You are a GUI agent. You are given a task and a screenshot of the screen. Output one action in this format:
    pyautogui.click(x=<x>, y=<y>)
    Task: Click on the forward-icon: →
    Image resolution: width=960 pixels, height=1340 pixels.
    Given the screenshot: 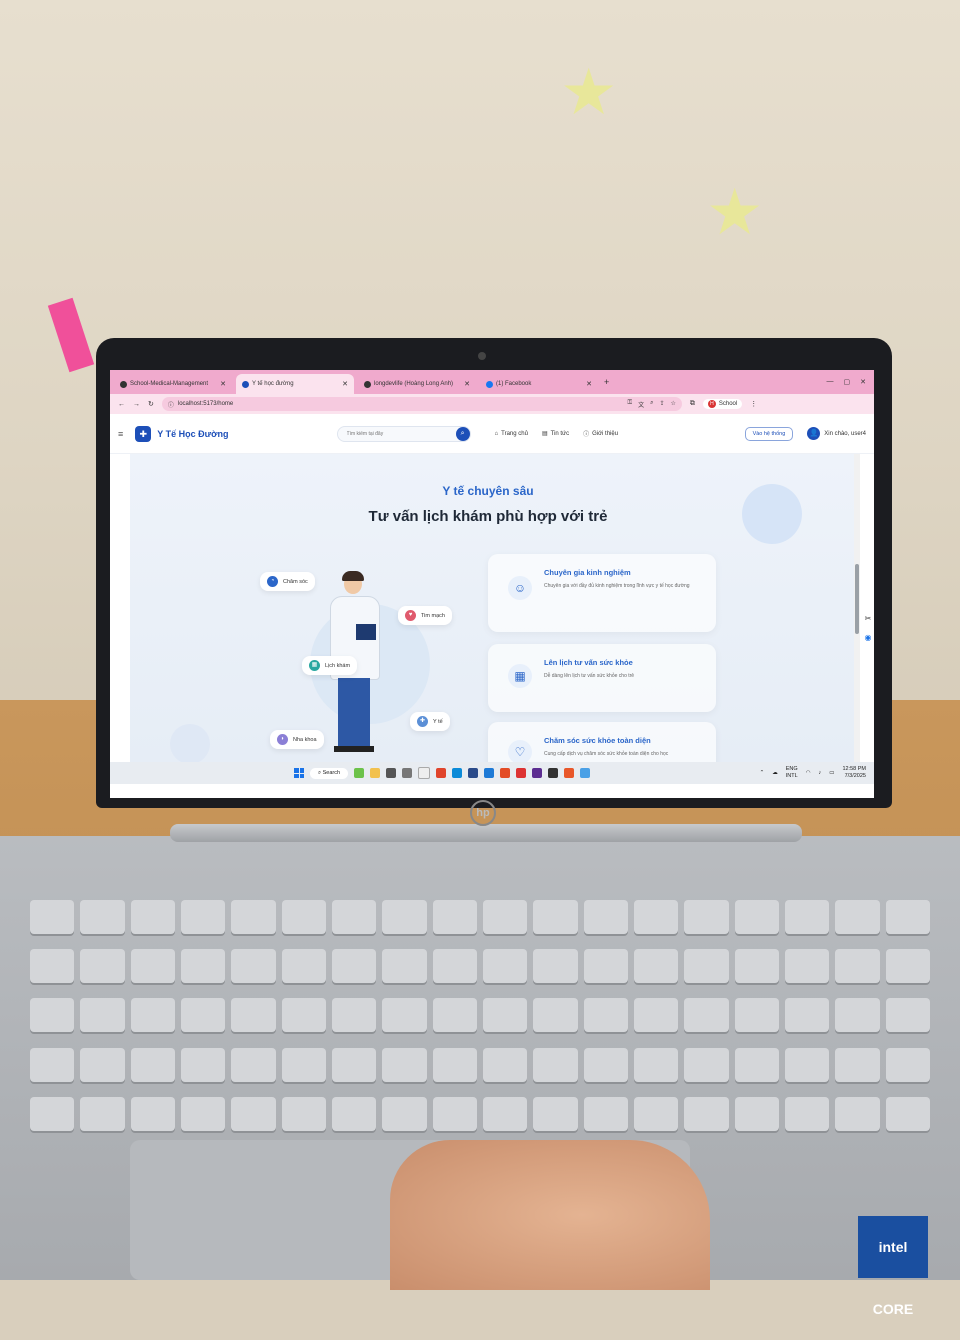 What is the action you would take?
    pyautogui.click(x=136, y=404)
    